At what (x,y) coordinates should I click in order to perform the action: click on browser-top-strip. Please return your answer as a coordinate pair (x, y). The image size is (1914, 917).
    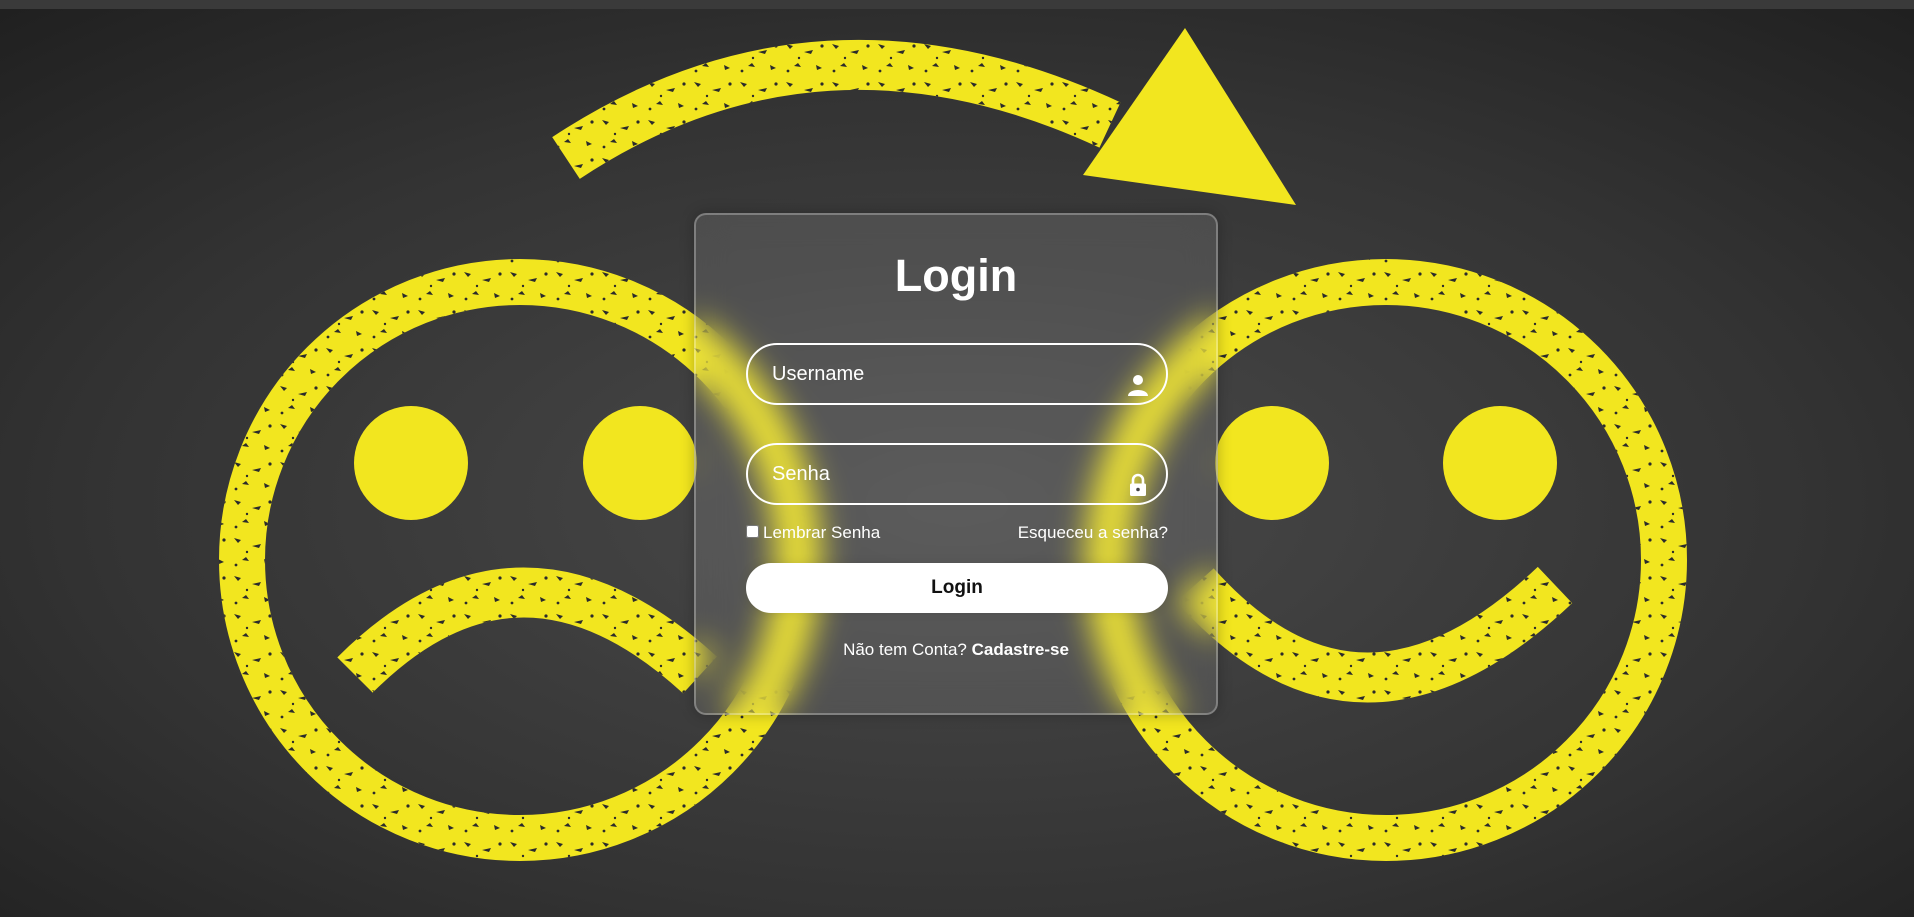
    Looking at the image, I should click on (957, 4).